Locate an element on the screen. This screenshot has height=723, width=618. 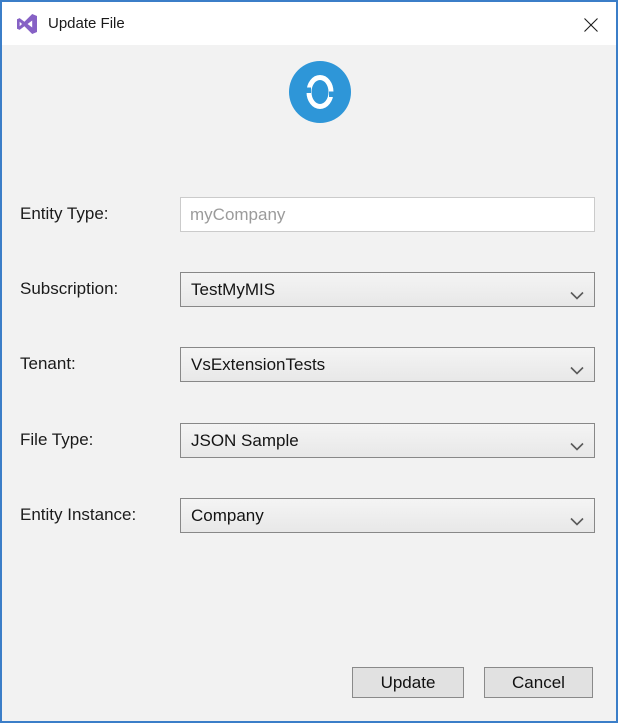
window-title: Update File is located at coordinates (86, 23).